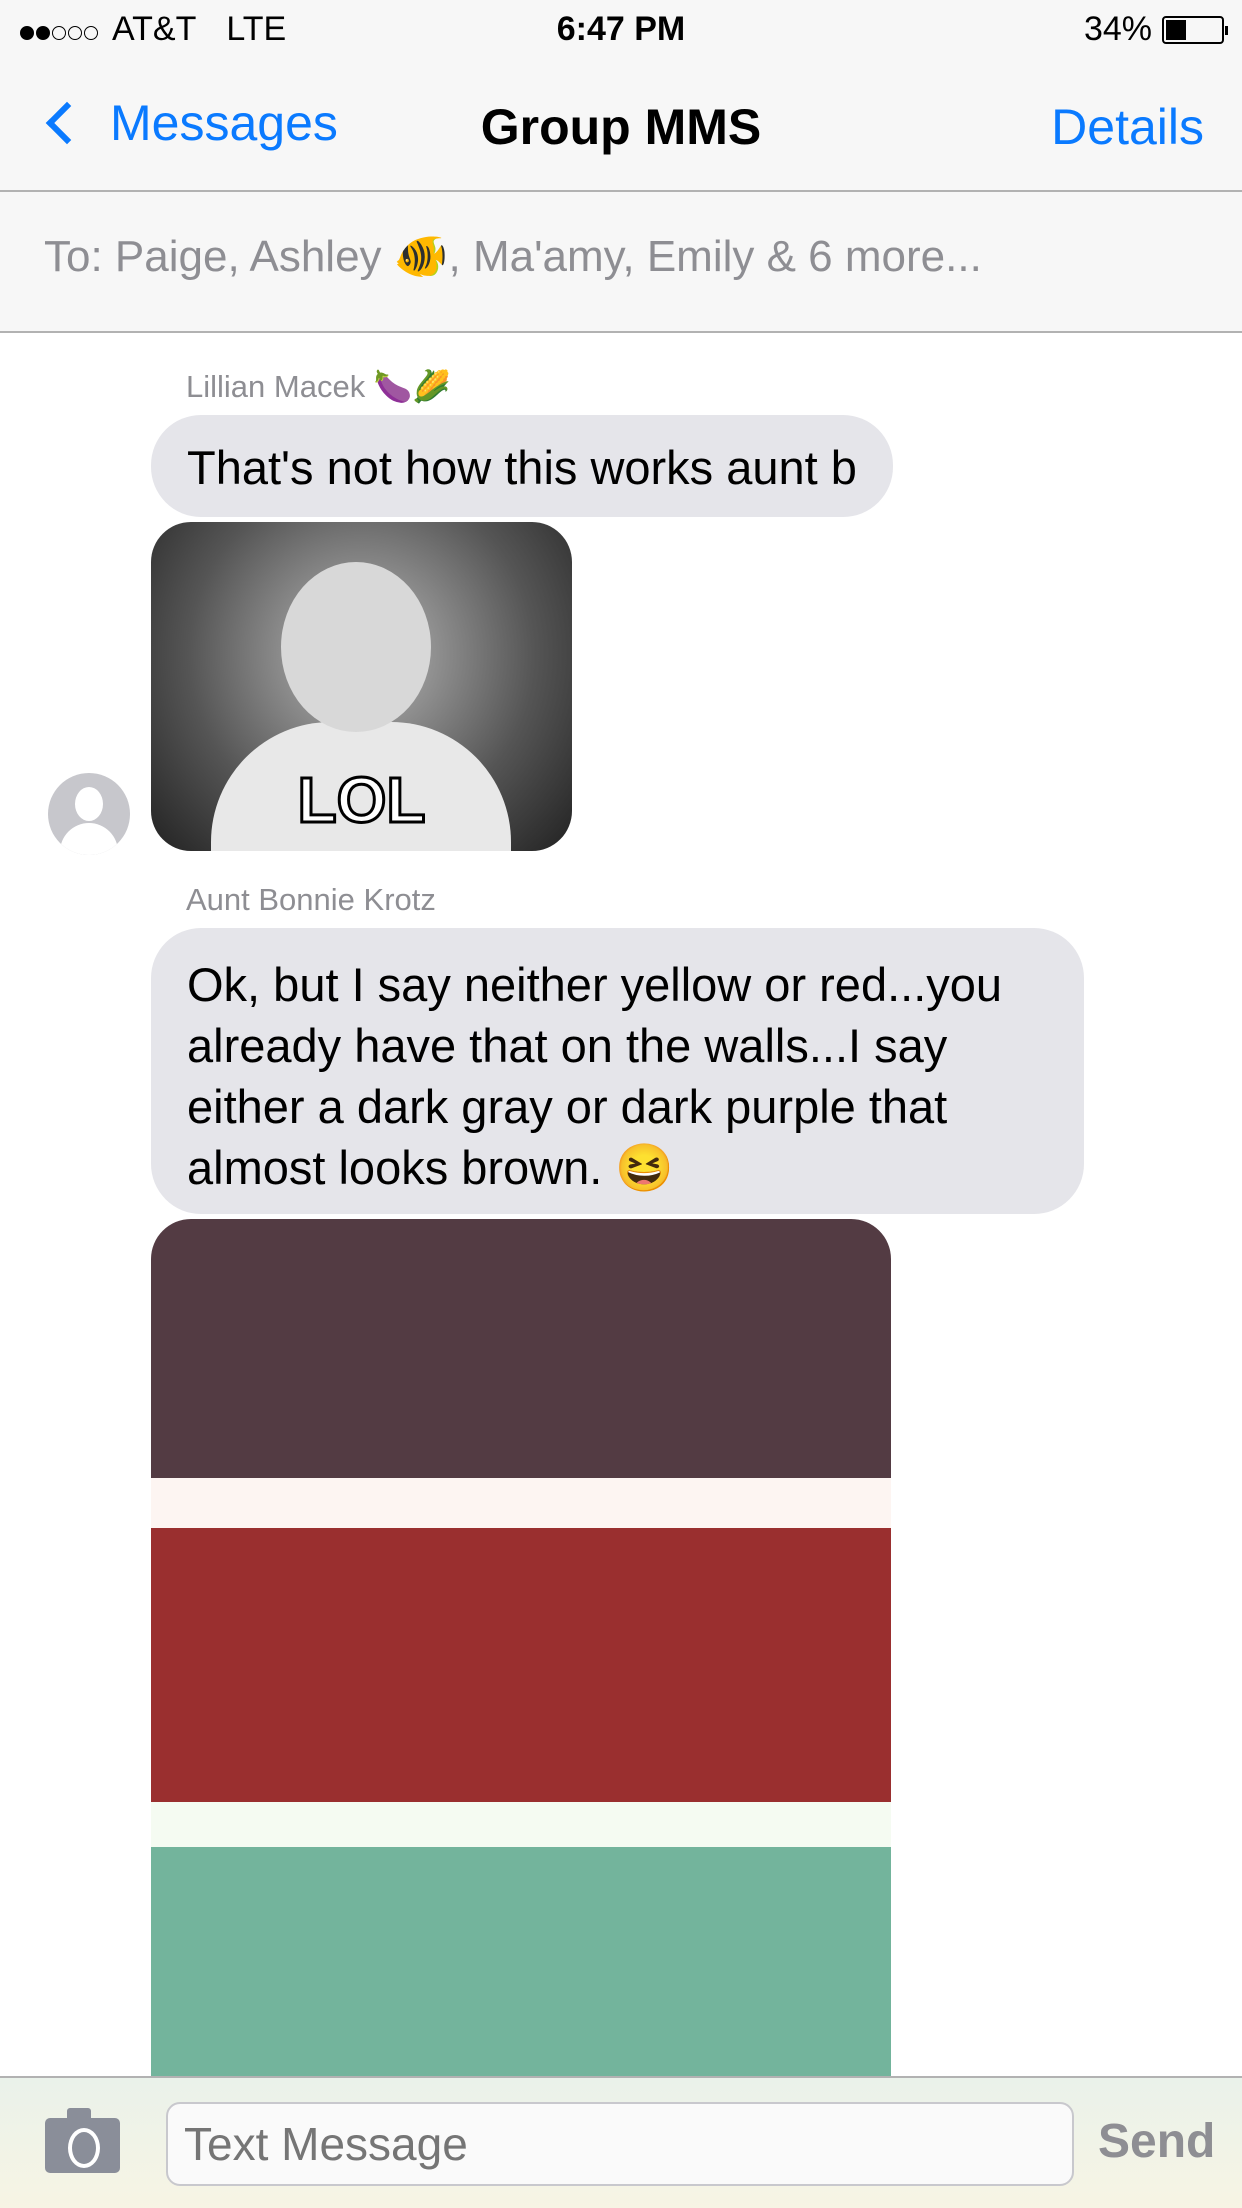  Describe the element at coordinates (82, 2140) in the screenshot. I see `camera-icon` at that location.